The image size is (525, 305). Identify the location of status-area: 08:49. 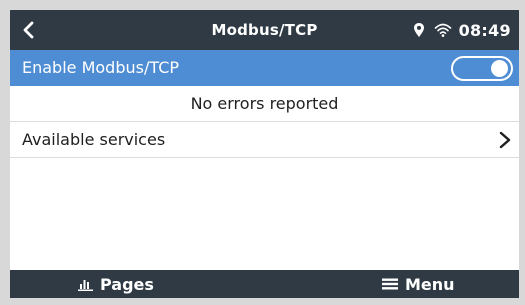
(461, 30).